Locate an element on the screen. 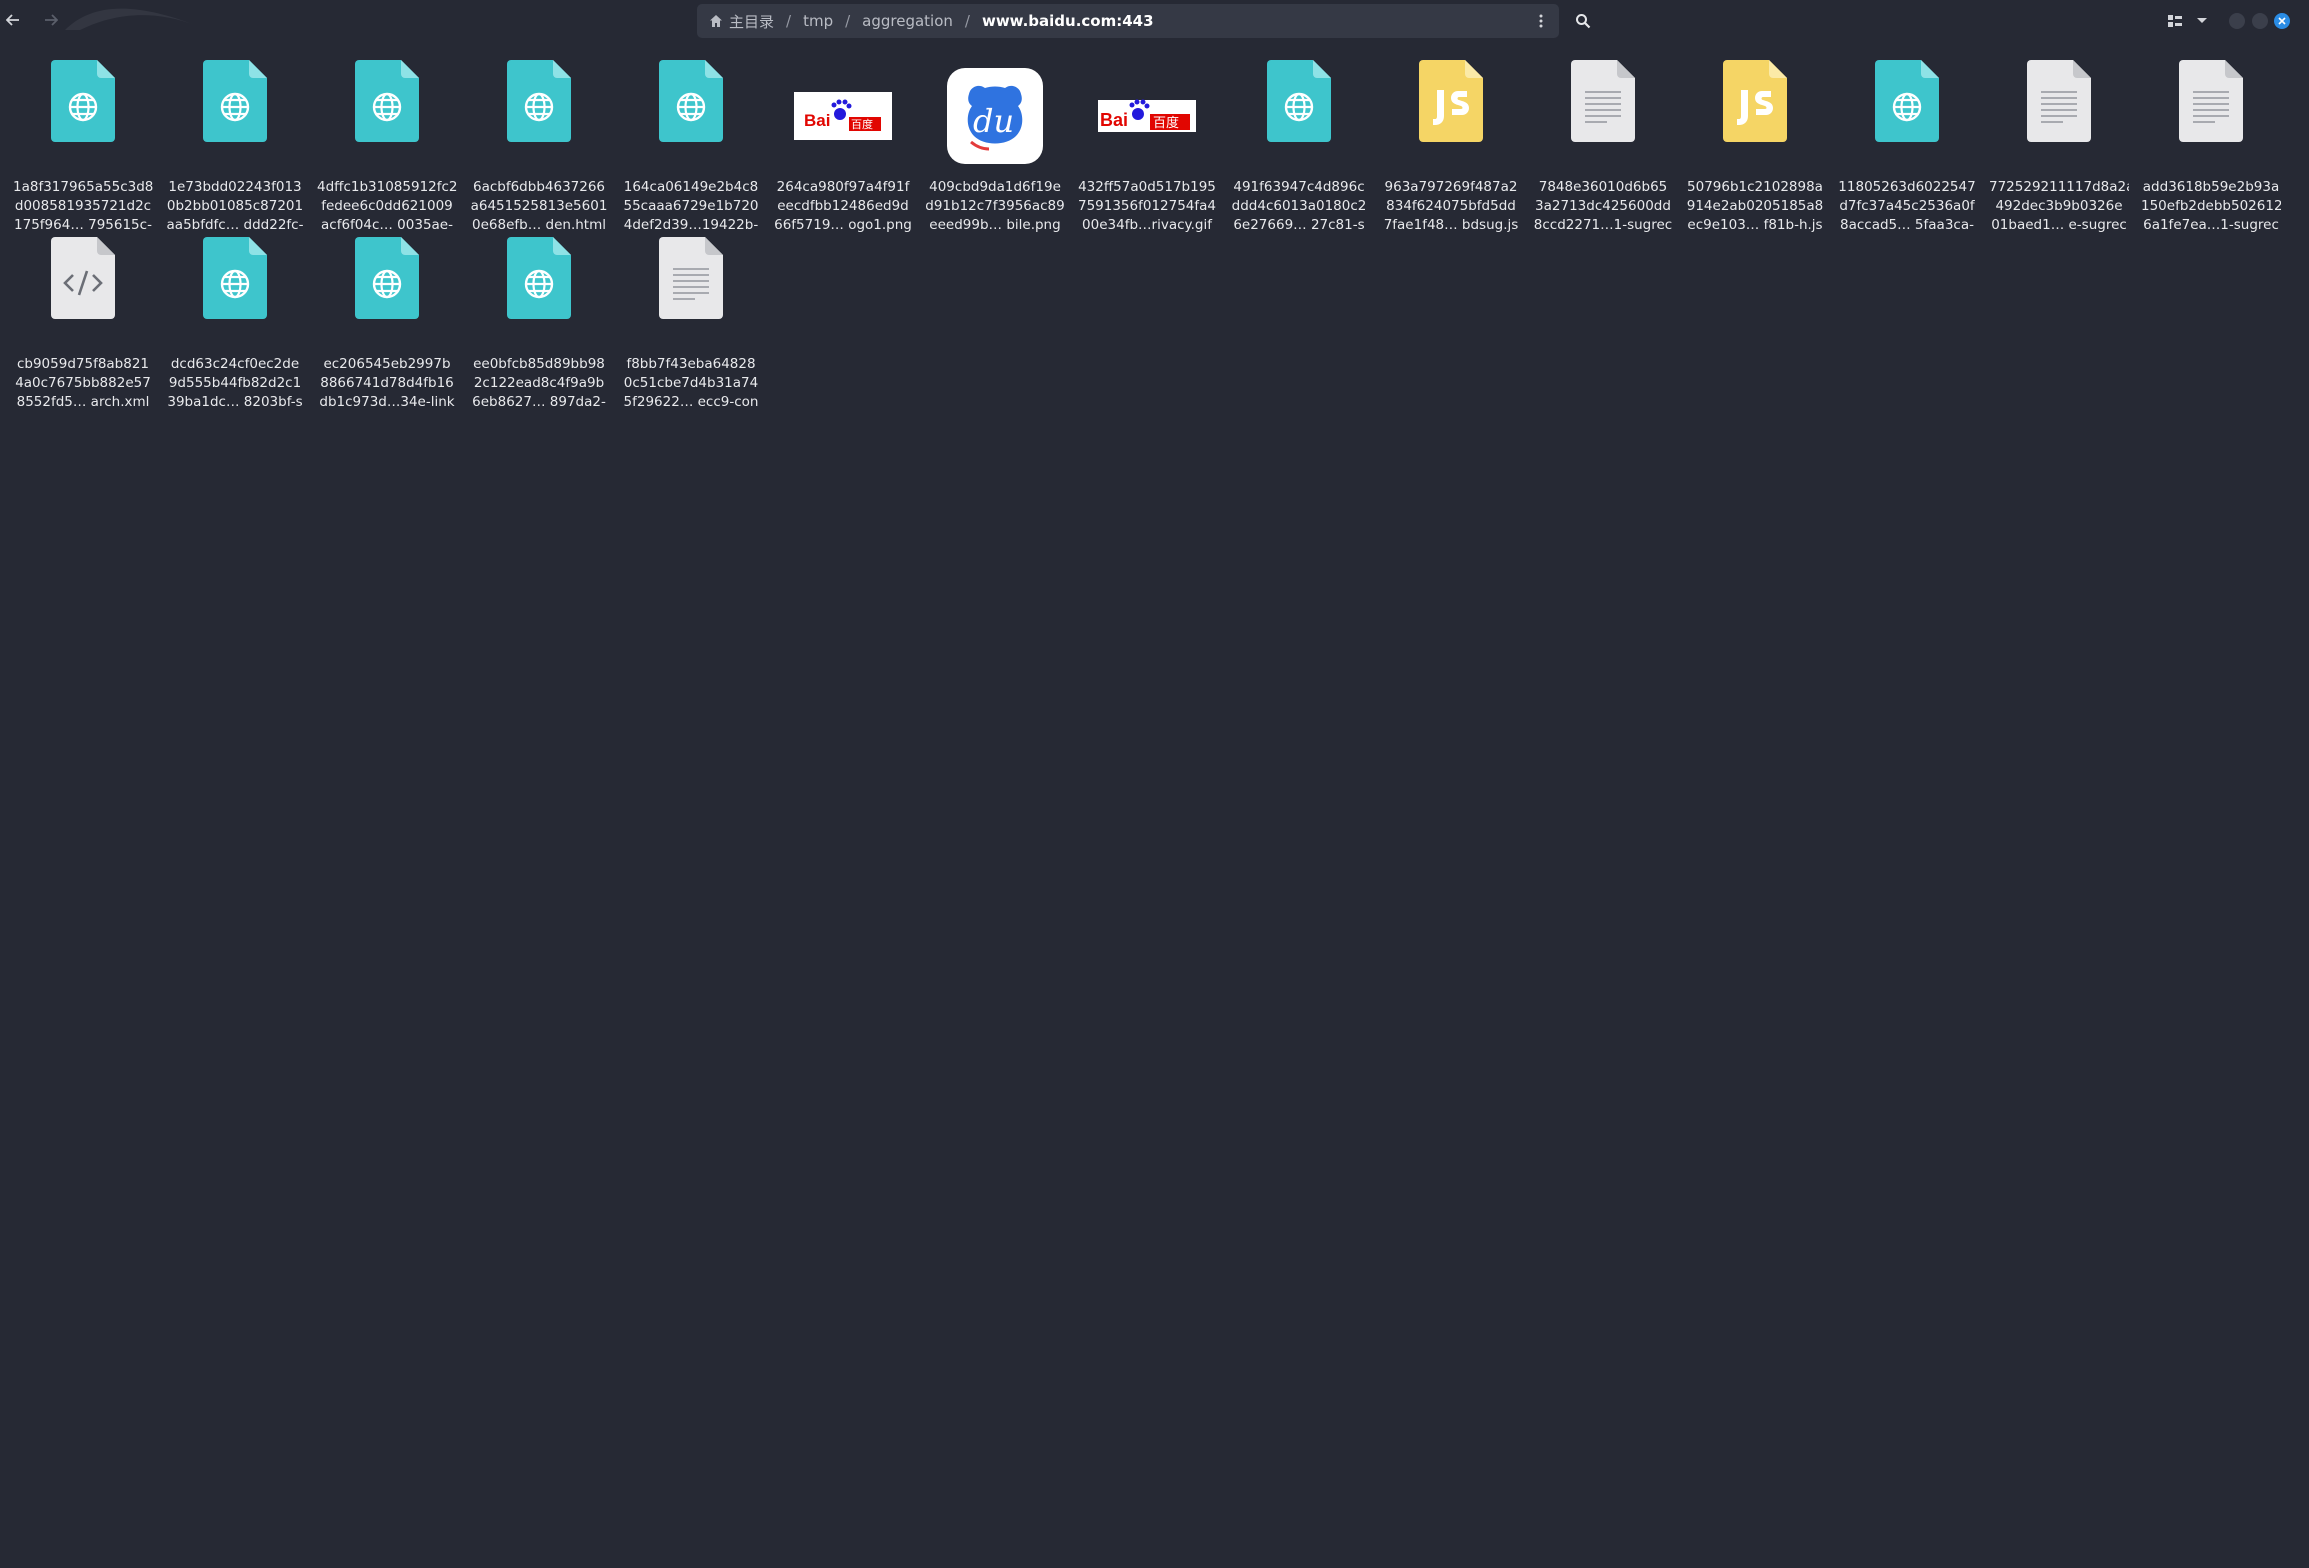 The width and height of the screenshot is (2309, 1568). file-name-line: 4a0c7675bb882e57 is located at coordinates (83, 383).